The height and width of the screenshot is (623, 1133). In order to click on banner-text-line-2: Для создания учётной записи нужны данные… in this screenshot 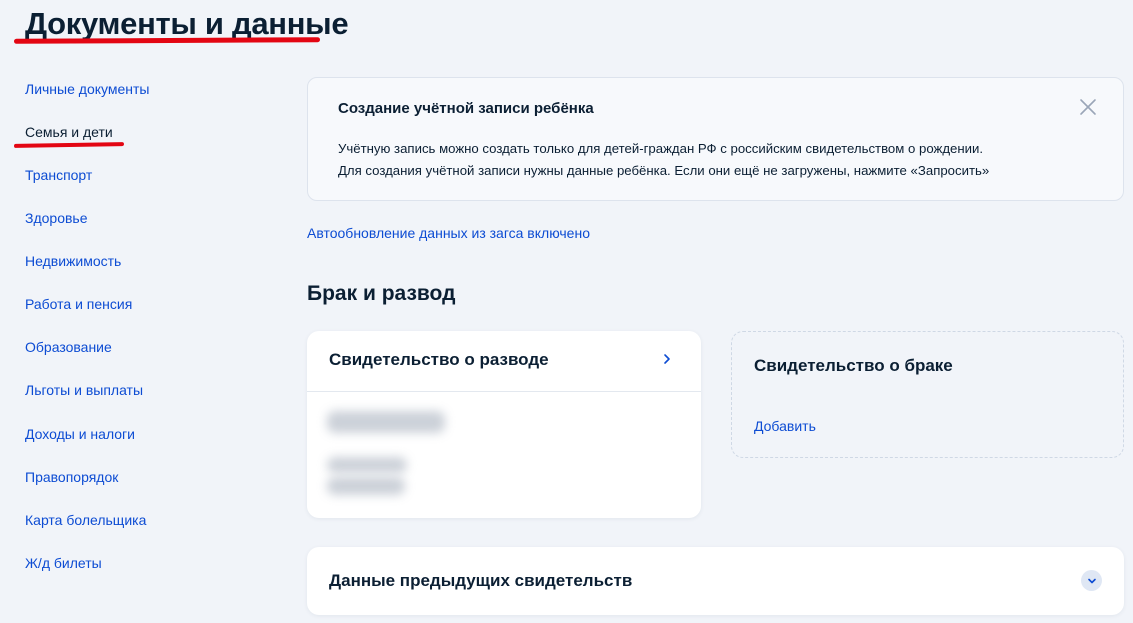, I will do `click(664, 170)`.